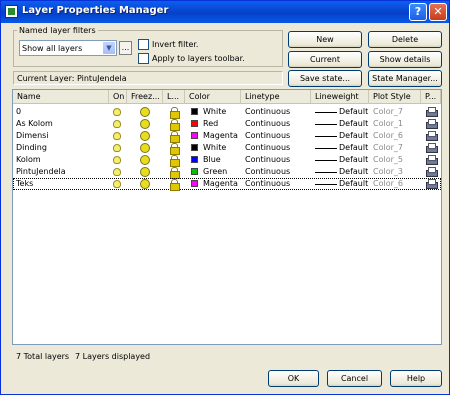  I want to click on column-header-on: On, so click(118, 97).